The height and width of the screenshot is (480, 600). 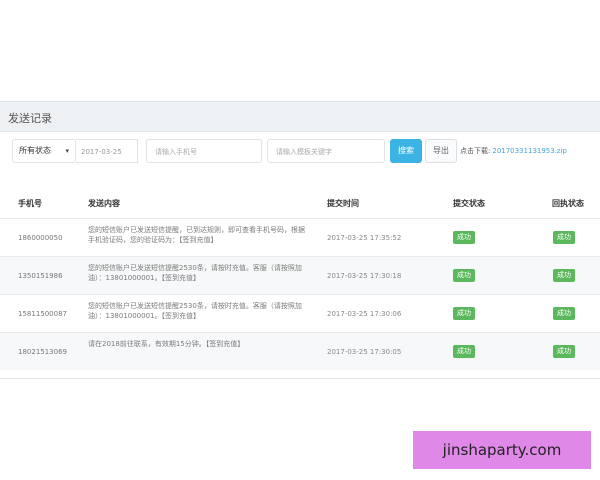 I want to click on search-button: 搜索, so click(x=406, y=150).